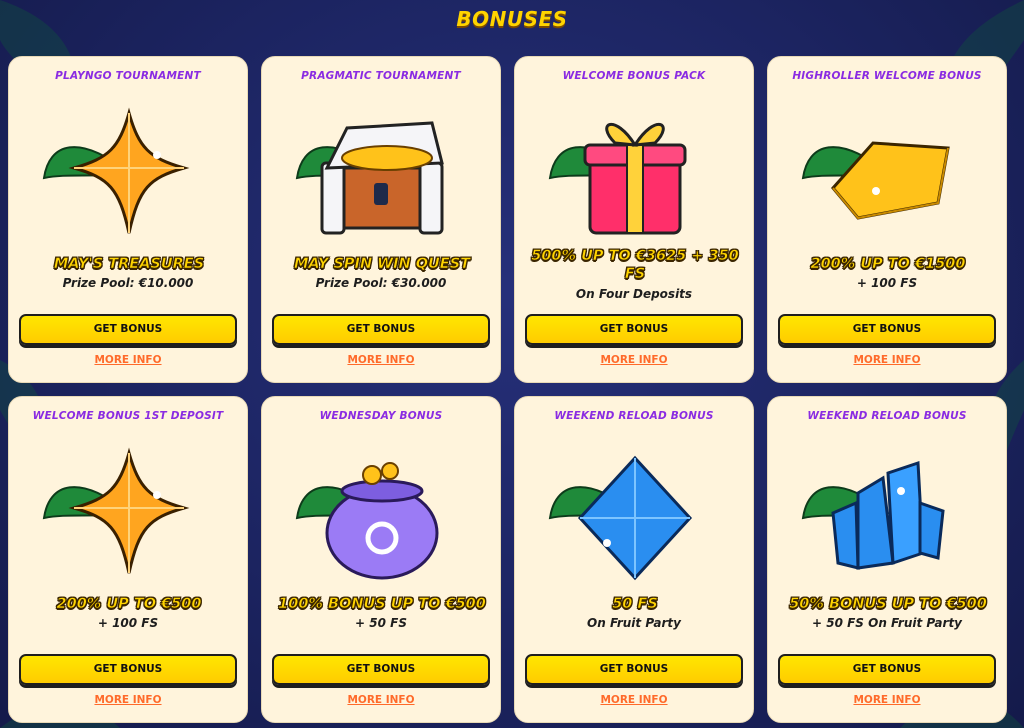 The width and height of the screenshot is (1024, 728). Describe the element at coordinates (888, 513) in the screenshot. I see `blue-crystals-icon` at that location.